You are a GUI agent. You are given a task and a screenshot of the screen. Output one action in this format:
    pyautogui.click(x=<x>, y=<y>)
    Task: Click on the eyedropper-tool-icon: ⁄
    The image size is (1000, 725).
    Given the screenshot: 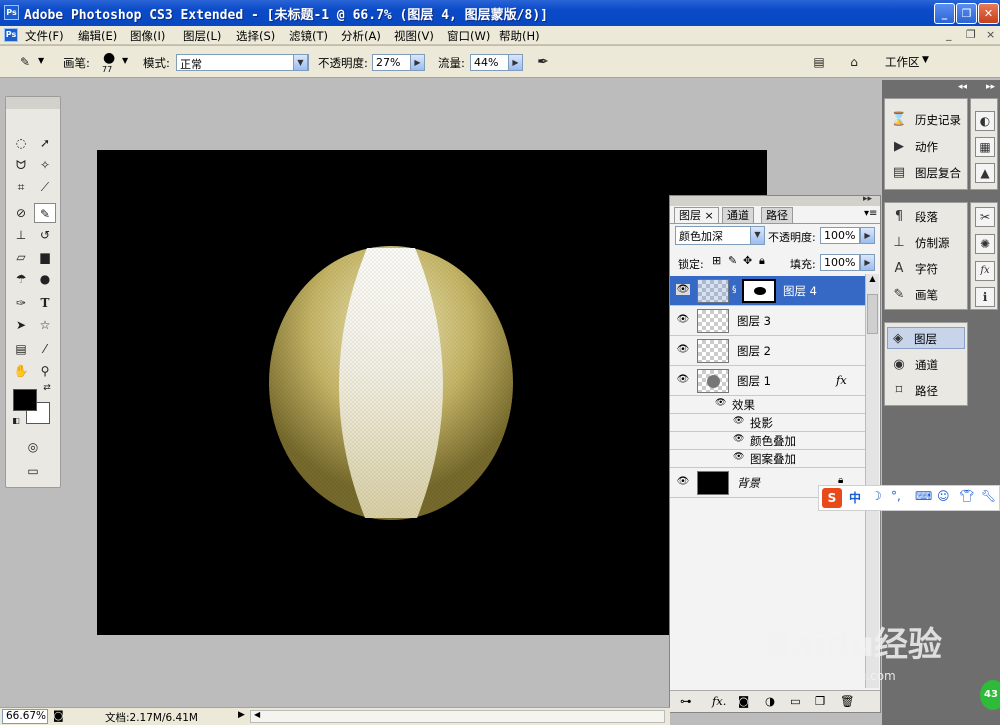 What is the action you would take?
    pyautogui.click(x=45, y=349)
    